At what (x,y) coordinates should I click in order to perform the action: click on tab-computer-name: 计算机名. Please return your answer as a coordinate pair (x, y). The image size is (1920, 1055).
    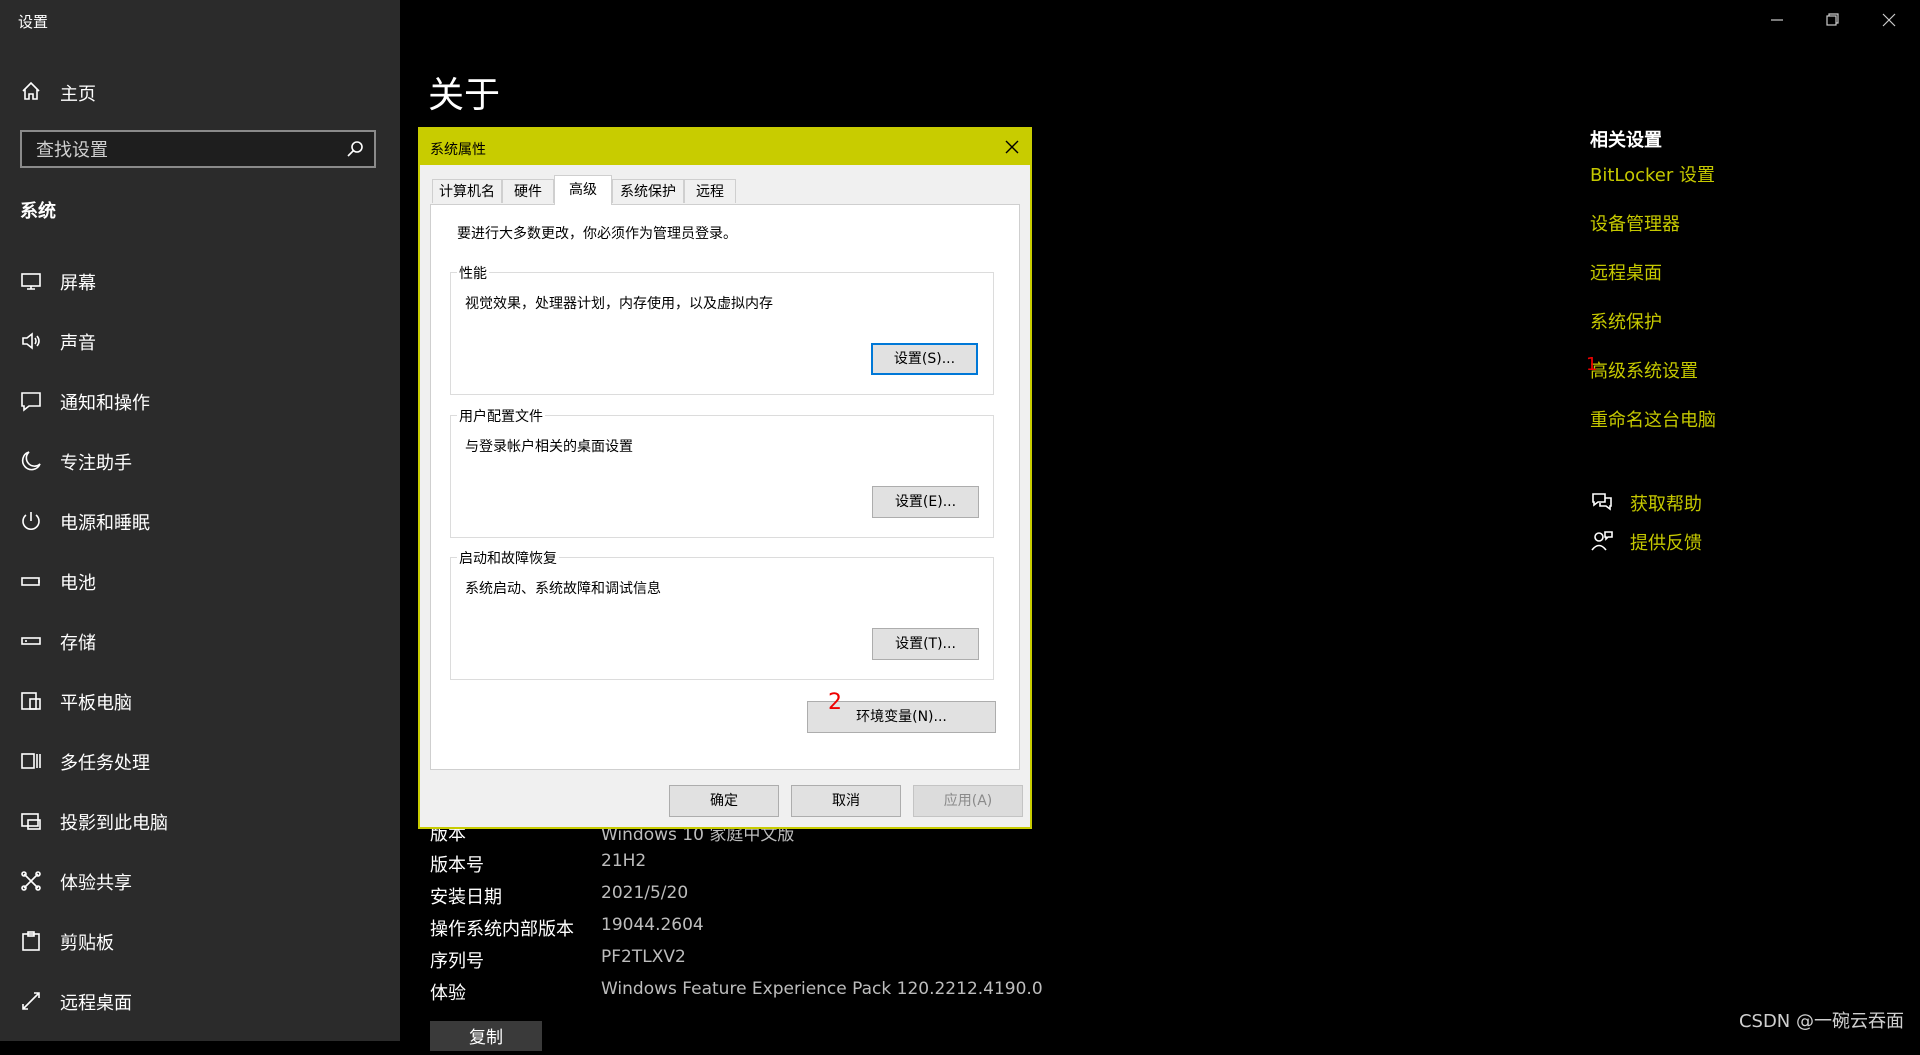
    Looking at the image, I should click on (467, 191).